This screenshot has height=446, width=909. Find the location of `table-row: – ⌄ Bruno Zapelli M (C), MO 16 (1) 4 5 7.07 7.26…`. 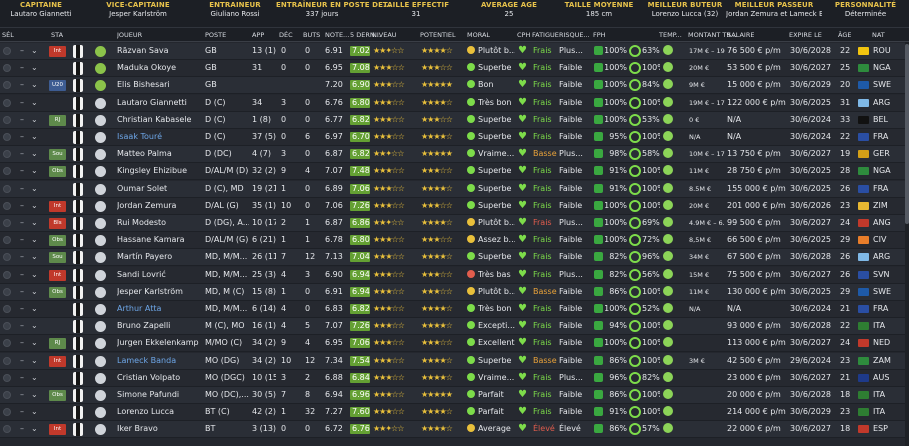

table-row: – ⌄ Bruno Zapelli M (C), MO 16 (1) 4 5 7.07 7.26… is located at coordinates (454, 327).